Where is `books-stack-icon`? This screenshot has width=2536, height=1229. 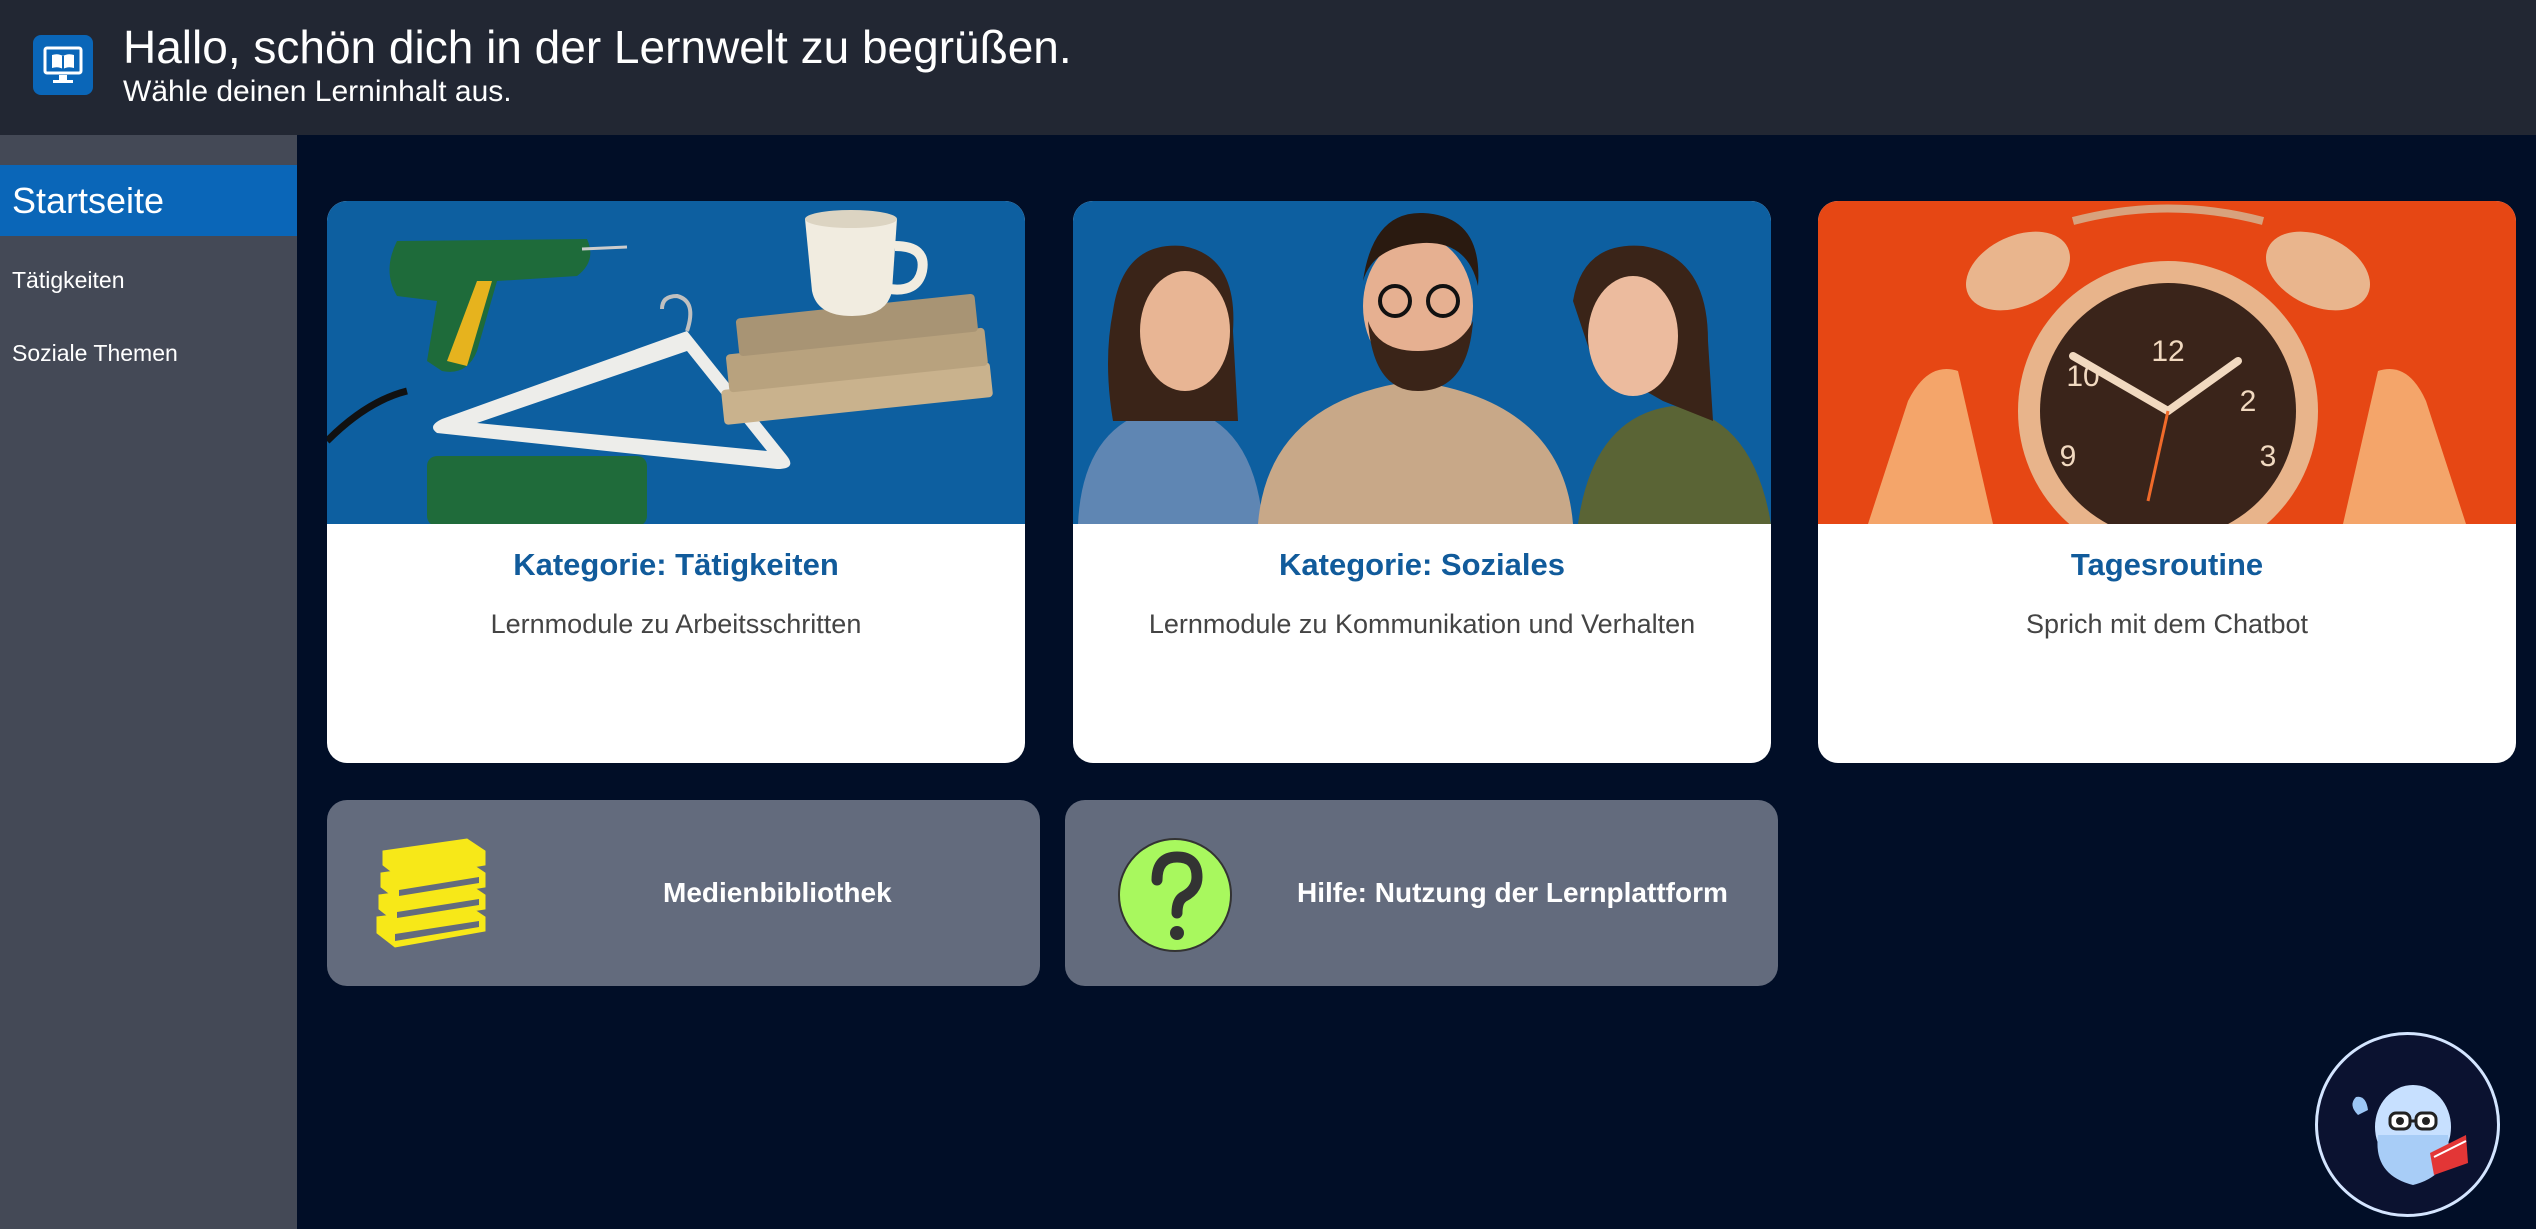
books-stack-icon is located at coordinates (429, 895).